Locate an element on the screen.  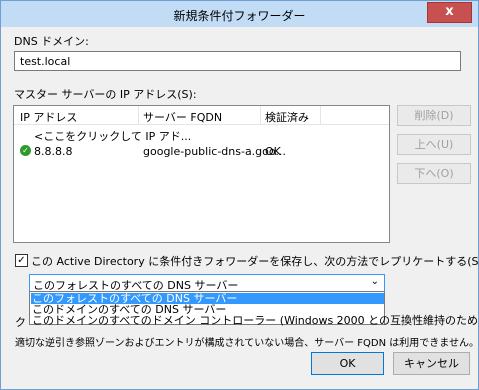
table-row: ✓ 8.8.8.8 google-public-dns-a.goo... OK is located at coordinates (201, 151).